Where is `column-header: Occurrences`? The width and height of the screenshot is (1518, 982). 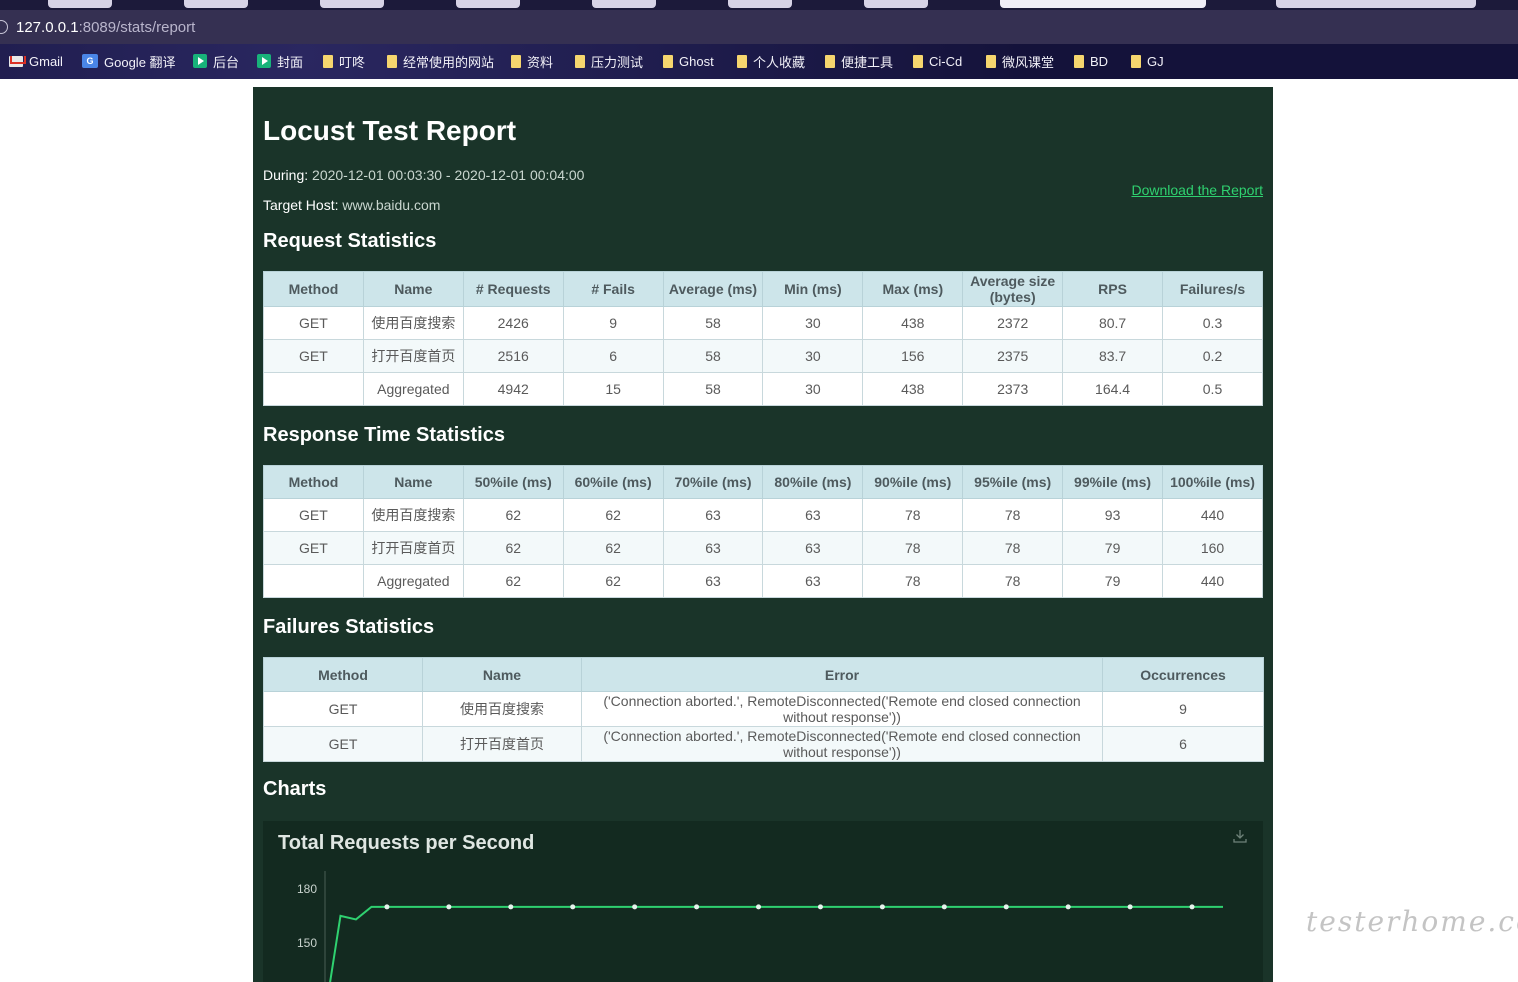
column-header: Occurrences is located at coordinates (1183, 674).